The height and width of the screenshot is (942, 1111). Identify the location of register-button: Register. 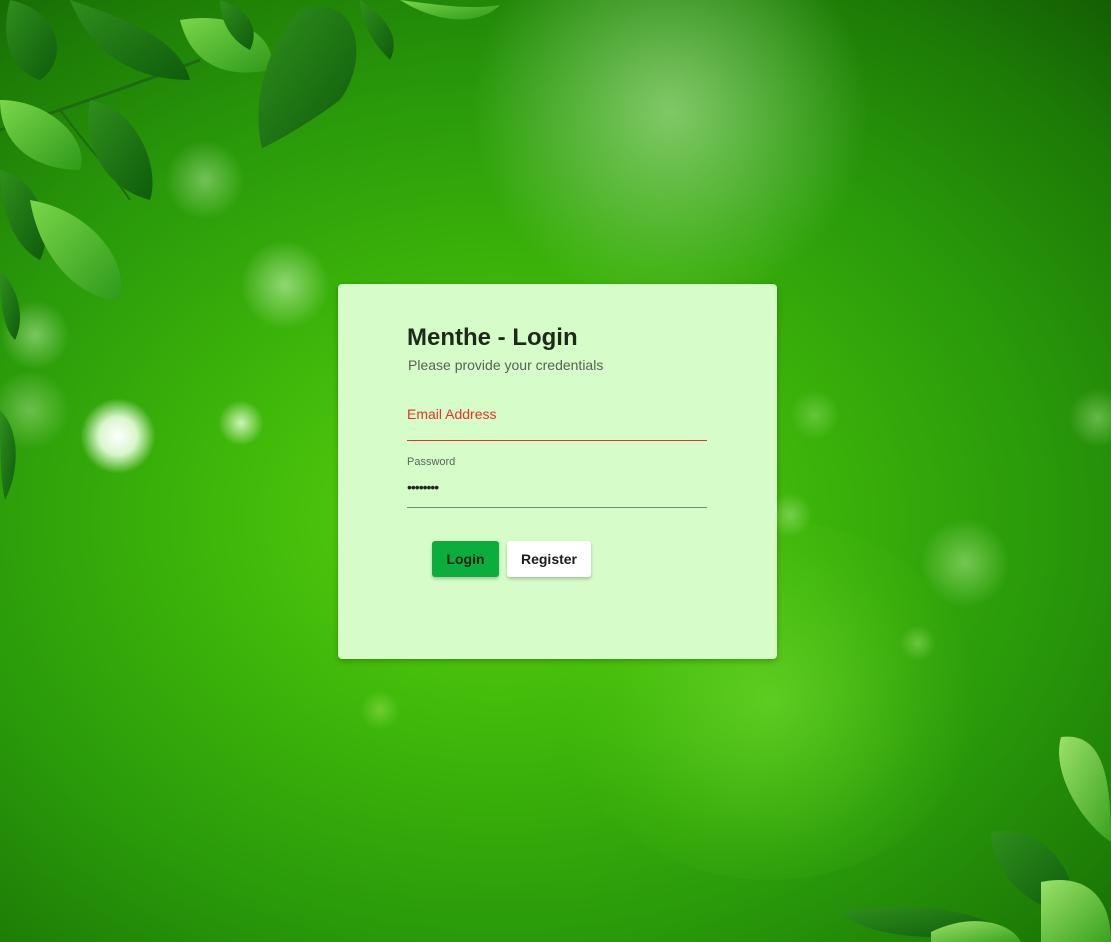
(549, 559).